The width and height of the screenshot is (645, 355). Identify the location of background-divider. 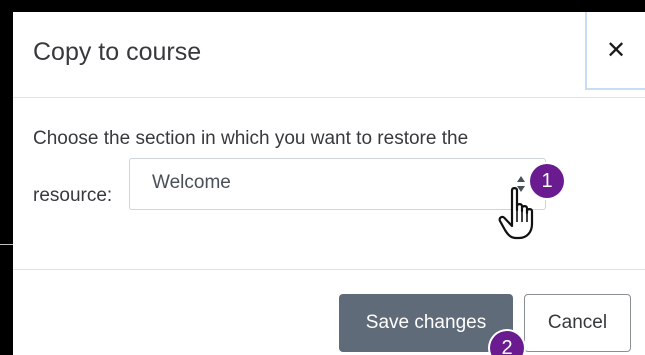
(7, 244).